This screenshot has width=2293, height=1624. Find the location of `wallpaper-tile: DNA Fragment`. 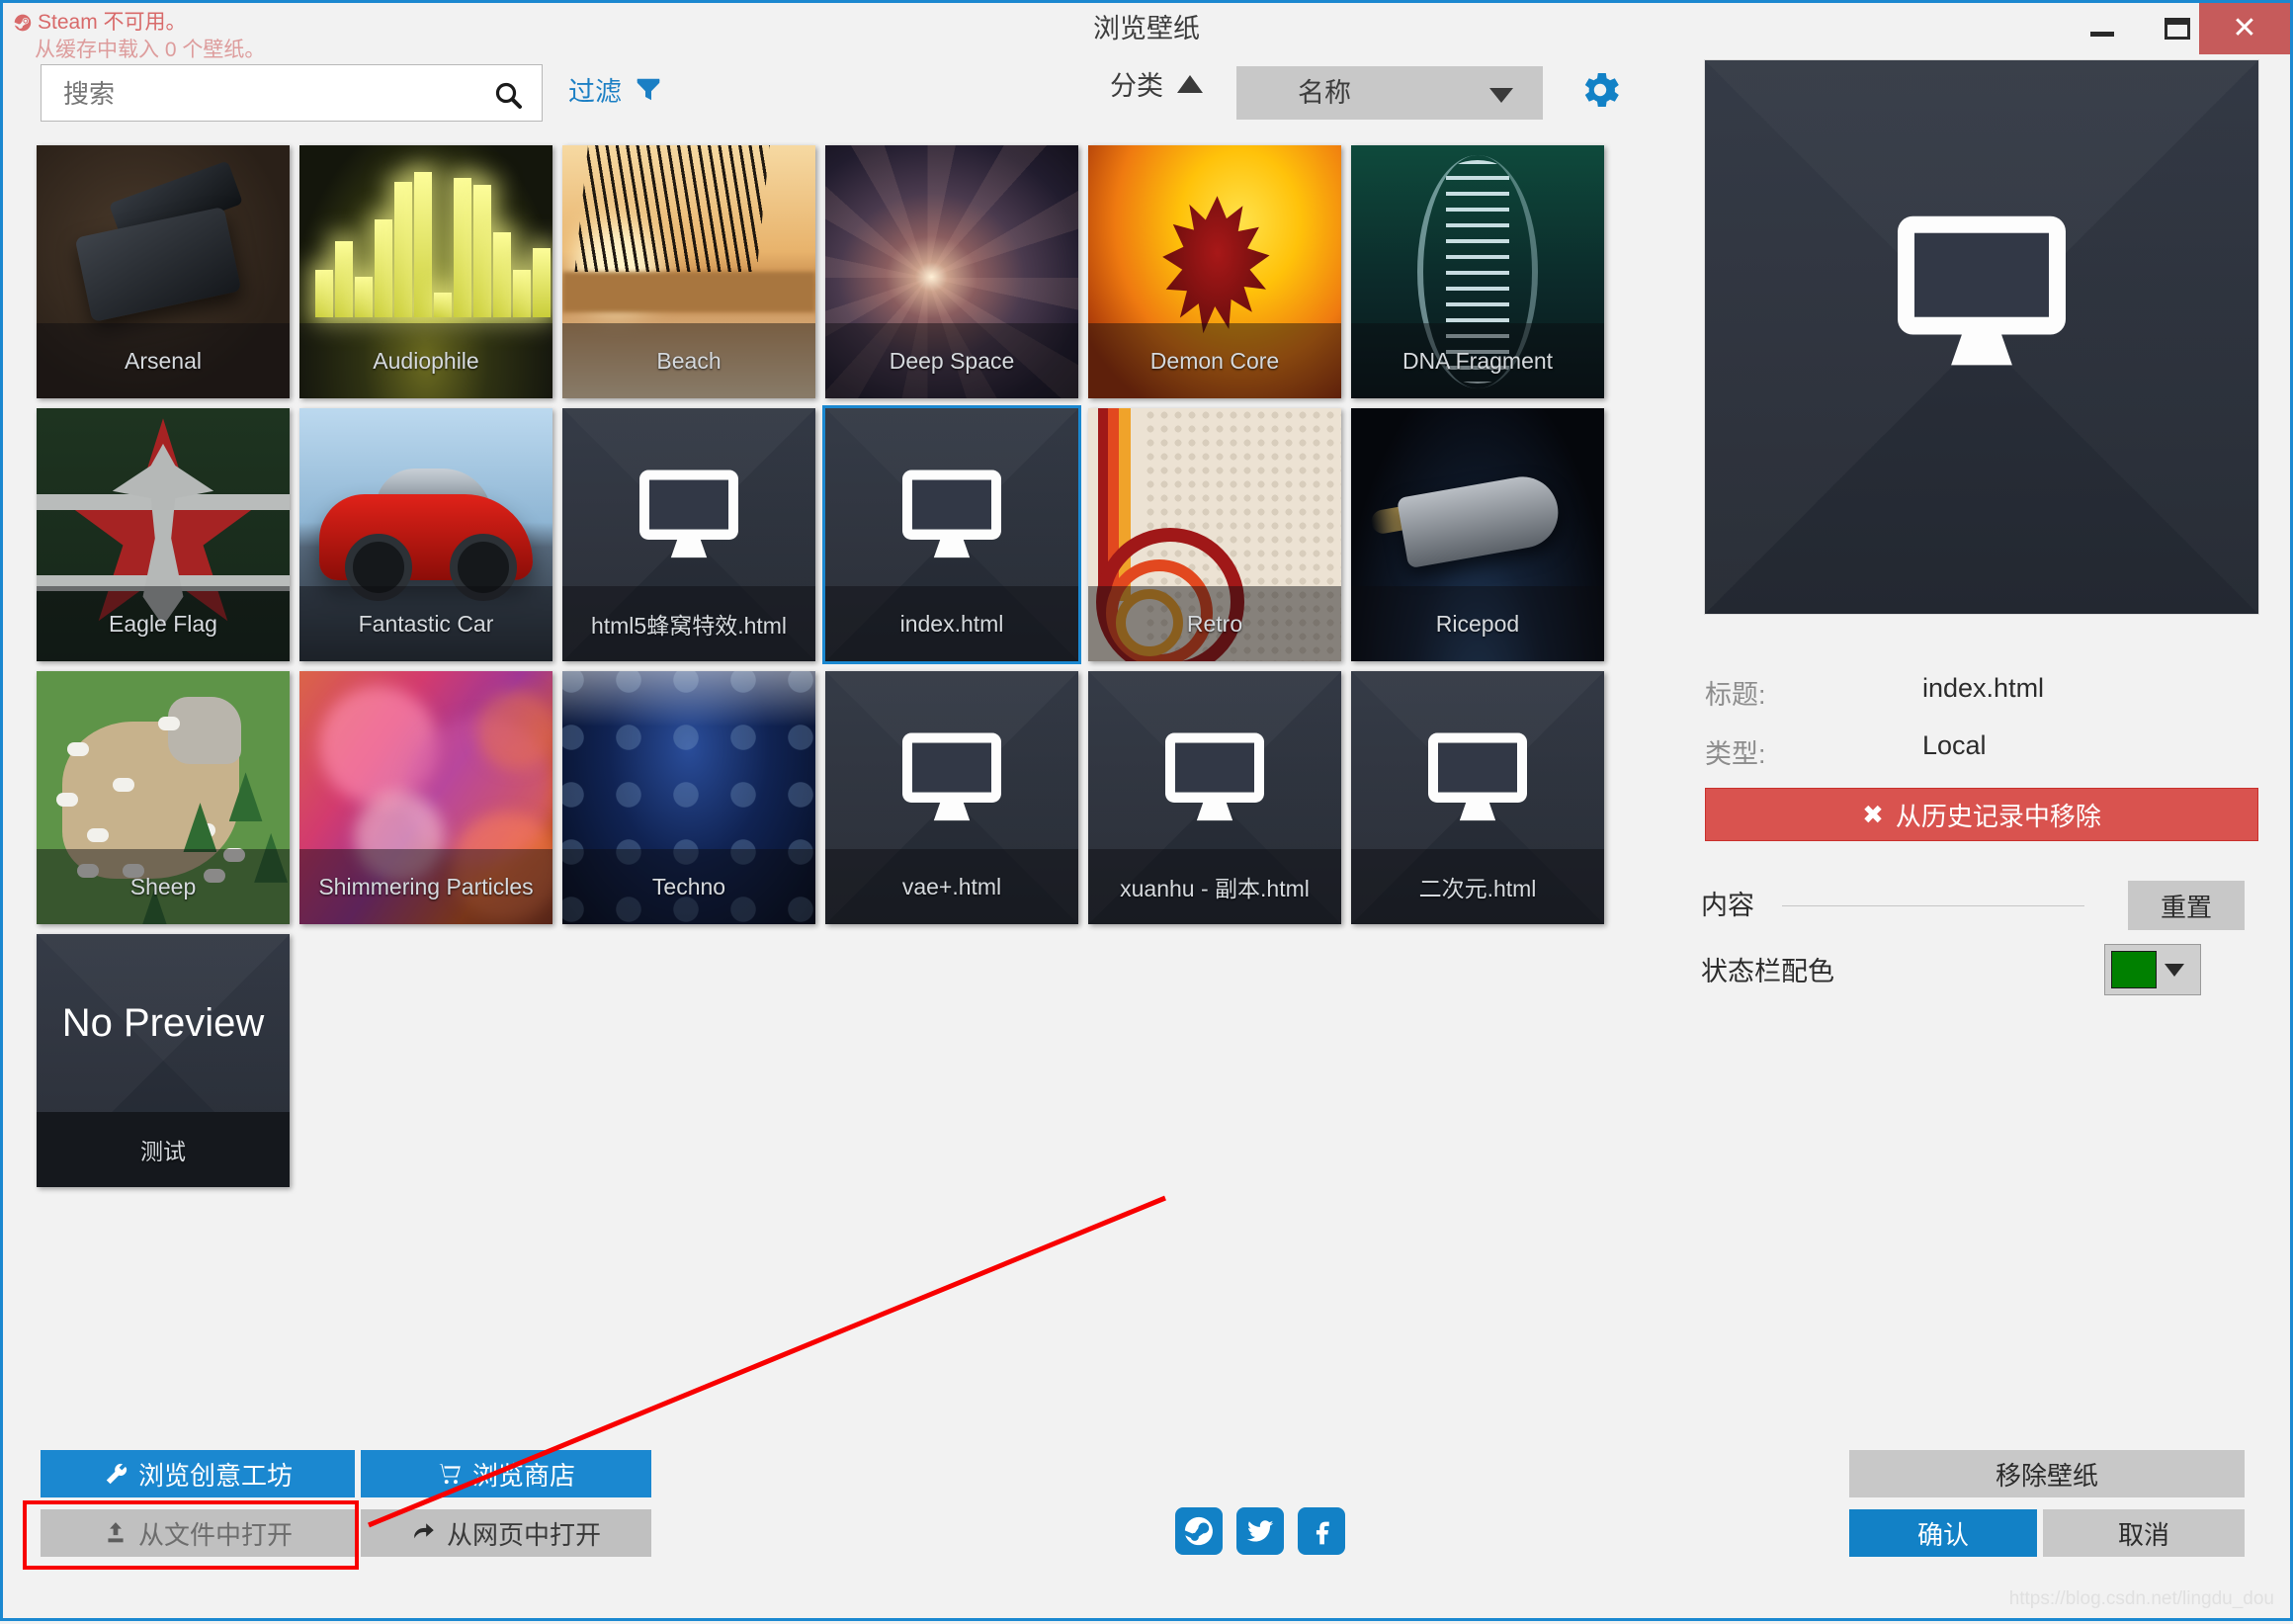

wallpaper-tile: DNA Fragment is located at coordinates (1478, 272).